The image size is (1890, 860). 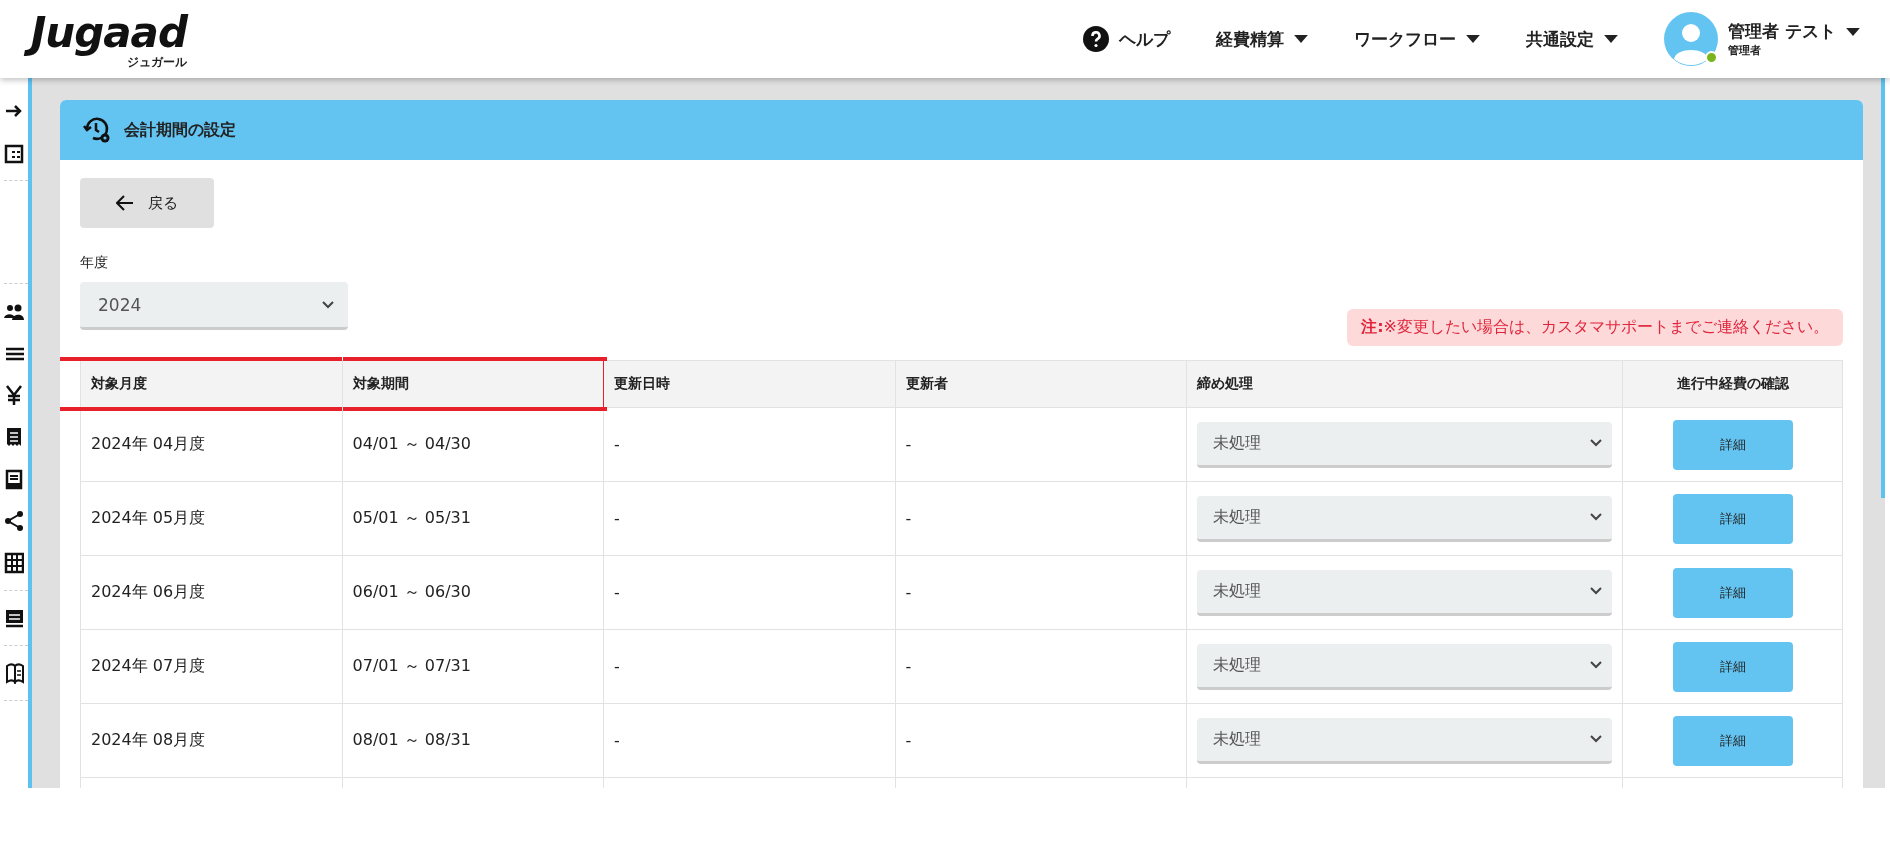 I want to click on back-button: 戻る, so click(x=147, y=203).